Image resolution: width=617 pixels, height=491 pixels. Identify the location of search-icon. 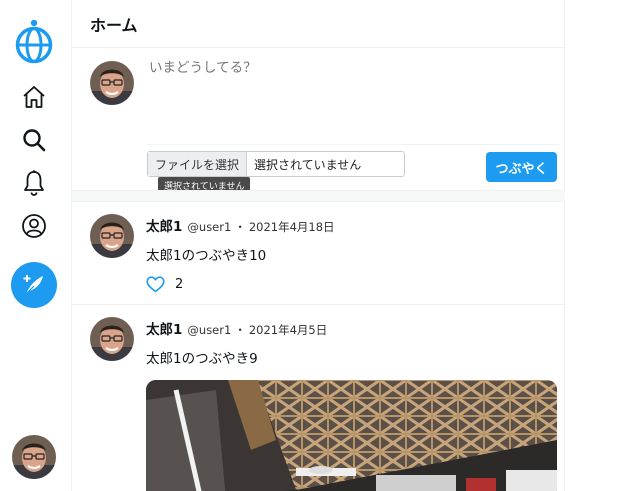
(34, 140).